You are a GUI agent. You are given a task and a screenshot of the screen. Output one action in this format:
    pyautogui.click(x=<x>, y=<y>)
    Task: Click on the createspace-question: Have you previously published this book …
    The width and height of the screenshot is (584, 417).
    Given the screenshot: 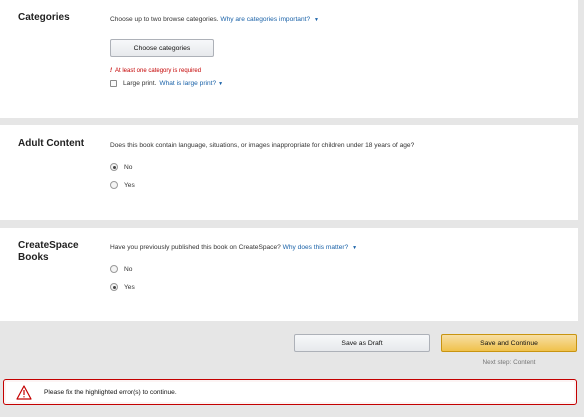 What is the action you would take?
    pyautogui.click(x=340, y=248)
    